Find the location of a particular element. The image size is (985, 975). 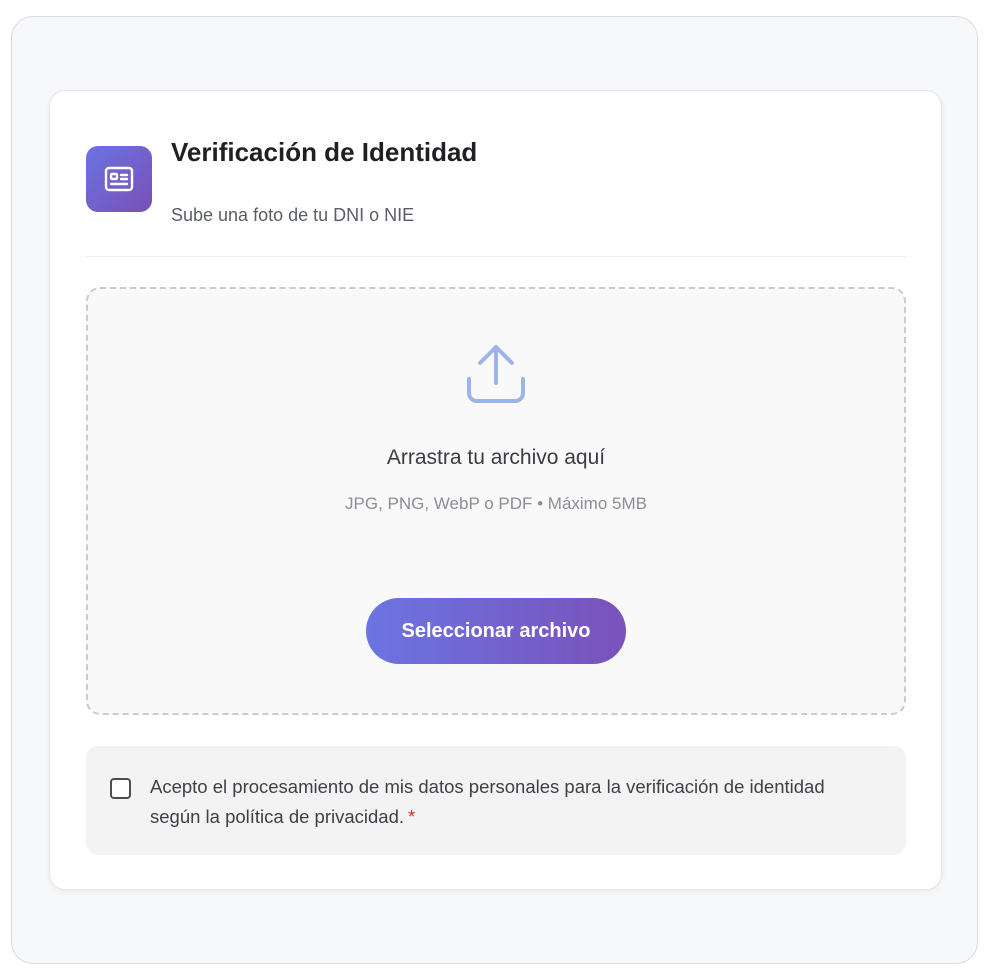

page-subtitle: Sube una foto de tu DNI o NIE is located at coordinates (293, 215).